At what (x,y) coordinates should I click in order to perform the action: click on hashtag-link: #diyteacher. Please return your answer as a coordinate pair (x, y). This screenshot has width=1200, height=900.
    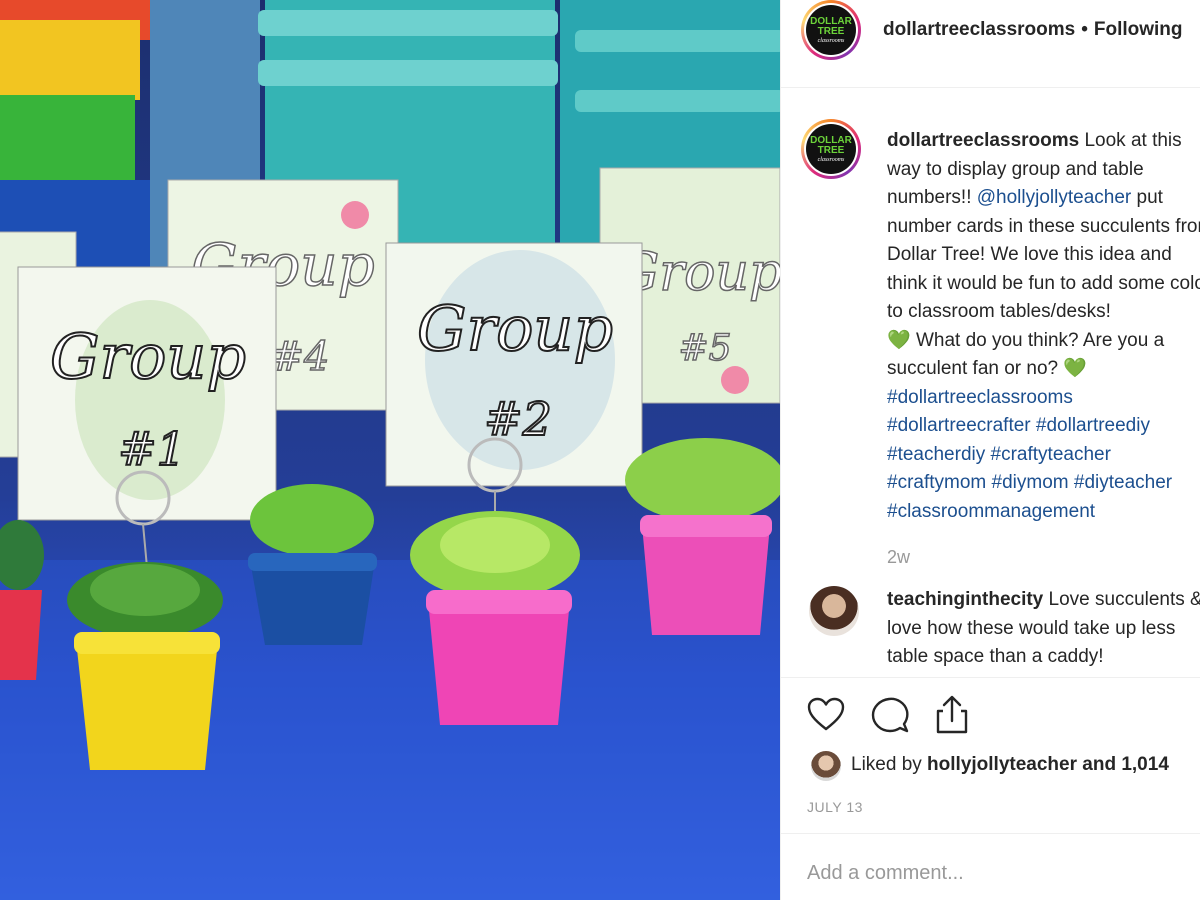
    Looking at the image, I should click on (1123, 482).